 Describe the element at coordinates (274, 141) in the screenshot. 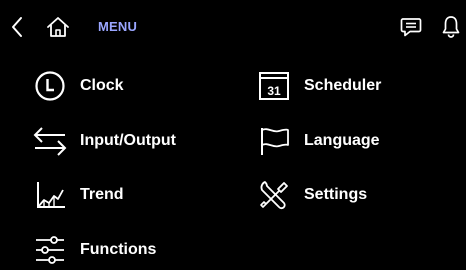

I see `flag-icon` at that location.